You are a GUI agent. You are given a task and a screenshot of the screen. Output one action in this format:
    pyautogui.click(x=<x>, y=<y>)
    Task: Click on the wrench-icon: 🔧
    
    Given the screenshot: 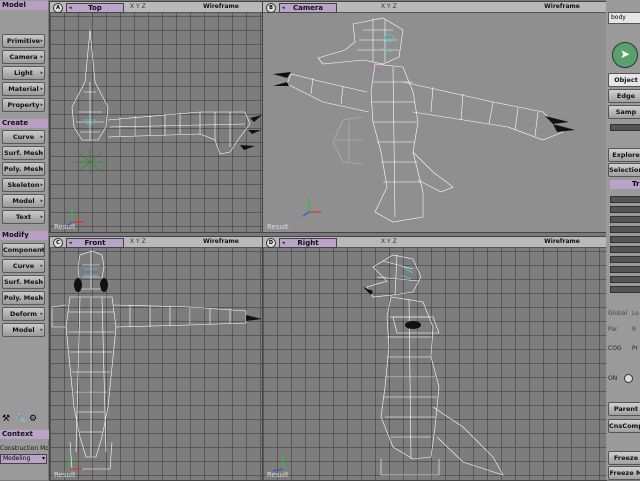 What is the action you would take?
    pyautogui.click(x=20, y=419)
    